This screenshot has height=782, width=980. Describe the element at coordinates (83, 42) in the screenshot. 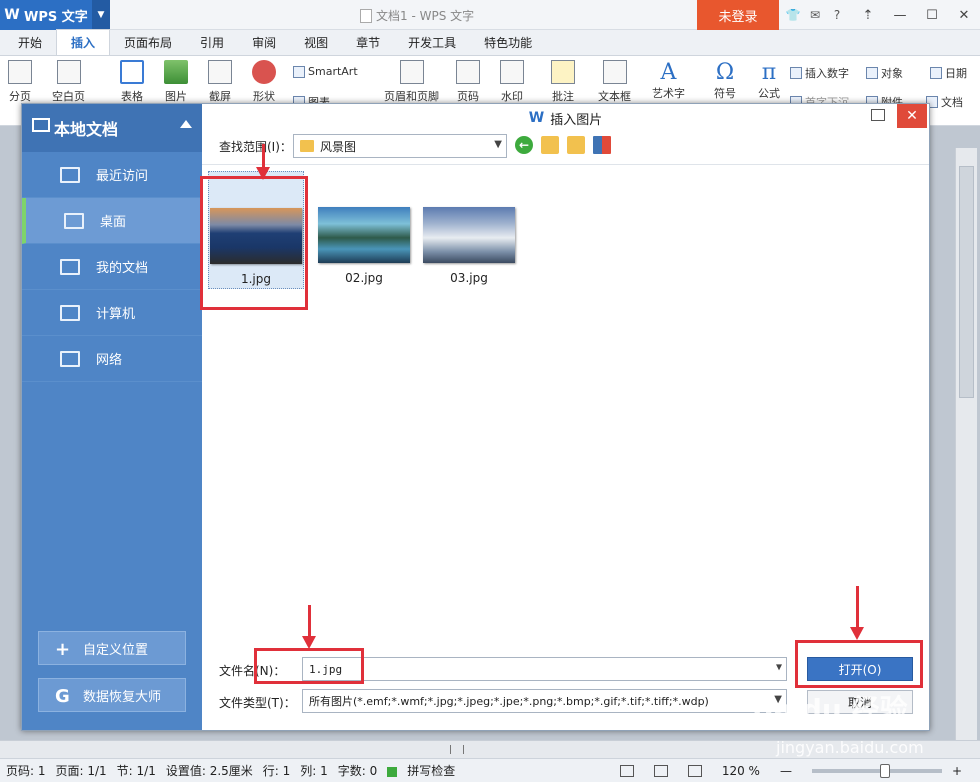

I see `tab-insert: 插入` at that location.